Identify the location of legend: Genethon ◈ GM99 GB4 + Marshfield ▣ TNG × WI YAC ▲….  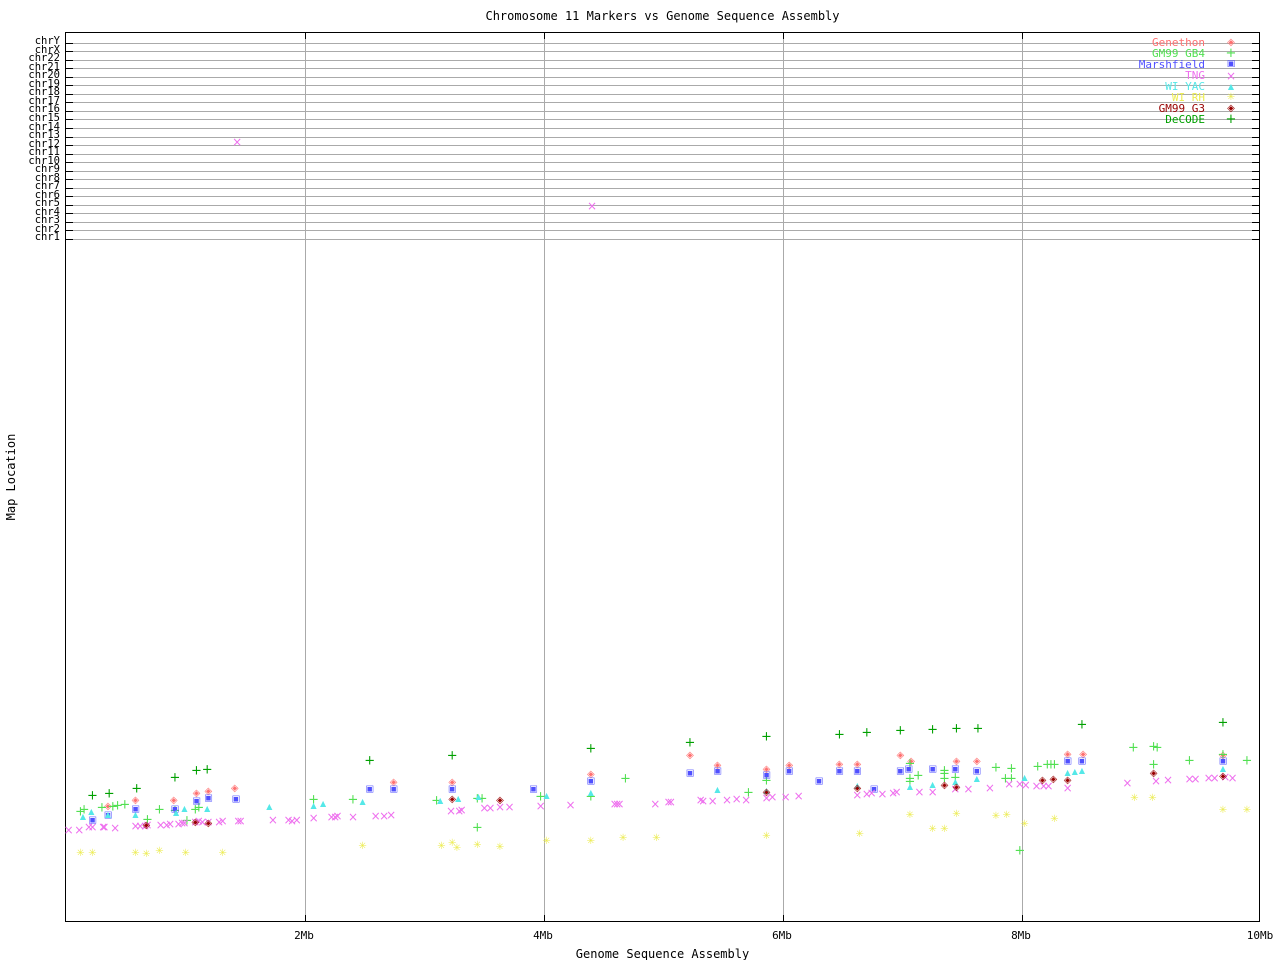
(1156, 81).